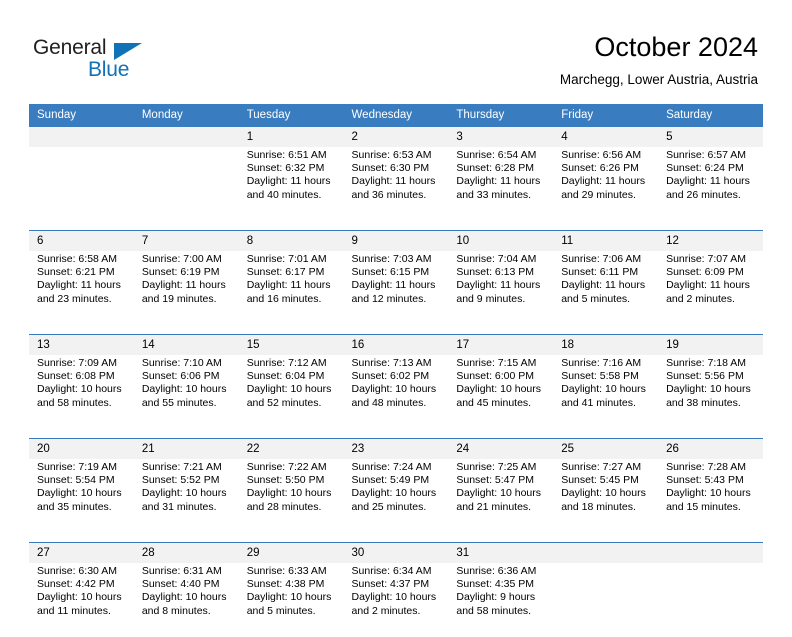 The image size is (792, 637). Describe the element at coordinates (605, 449) in the screenshot. I see `day-number: 25` at that location.